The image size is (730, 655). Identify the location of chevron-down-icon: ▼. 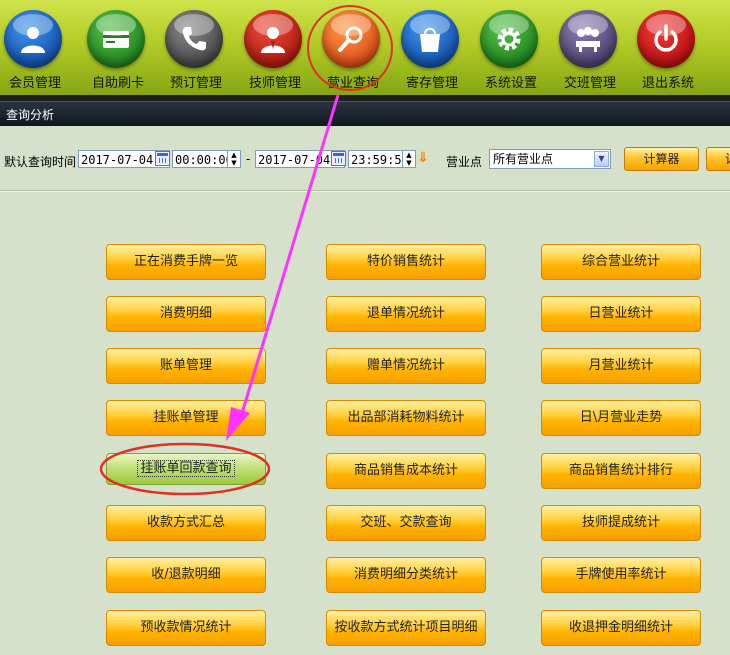
(601, 159).